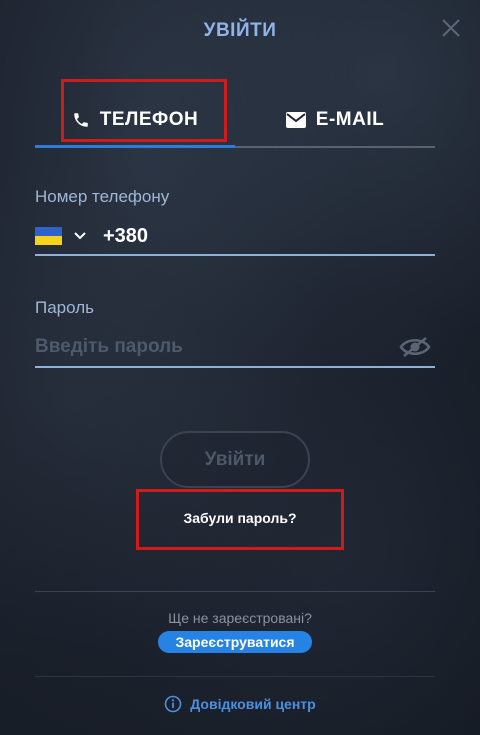 The width and height of the screenshot is (480, 735). I want to click on tab-inactive-line, so click(335, 147).